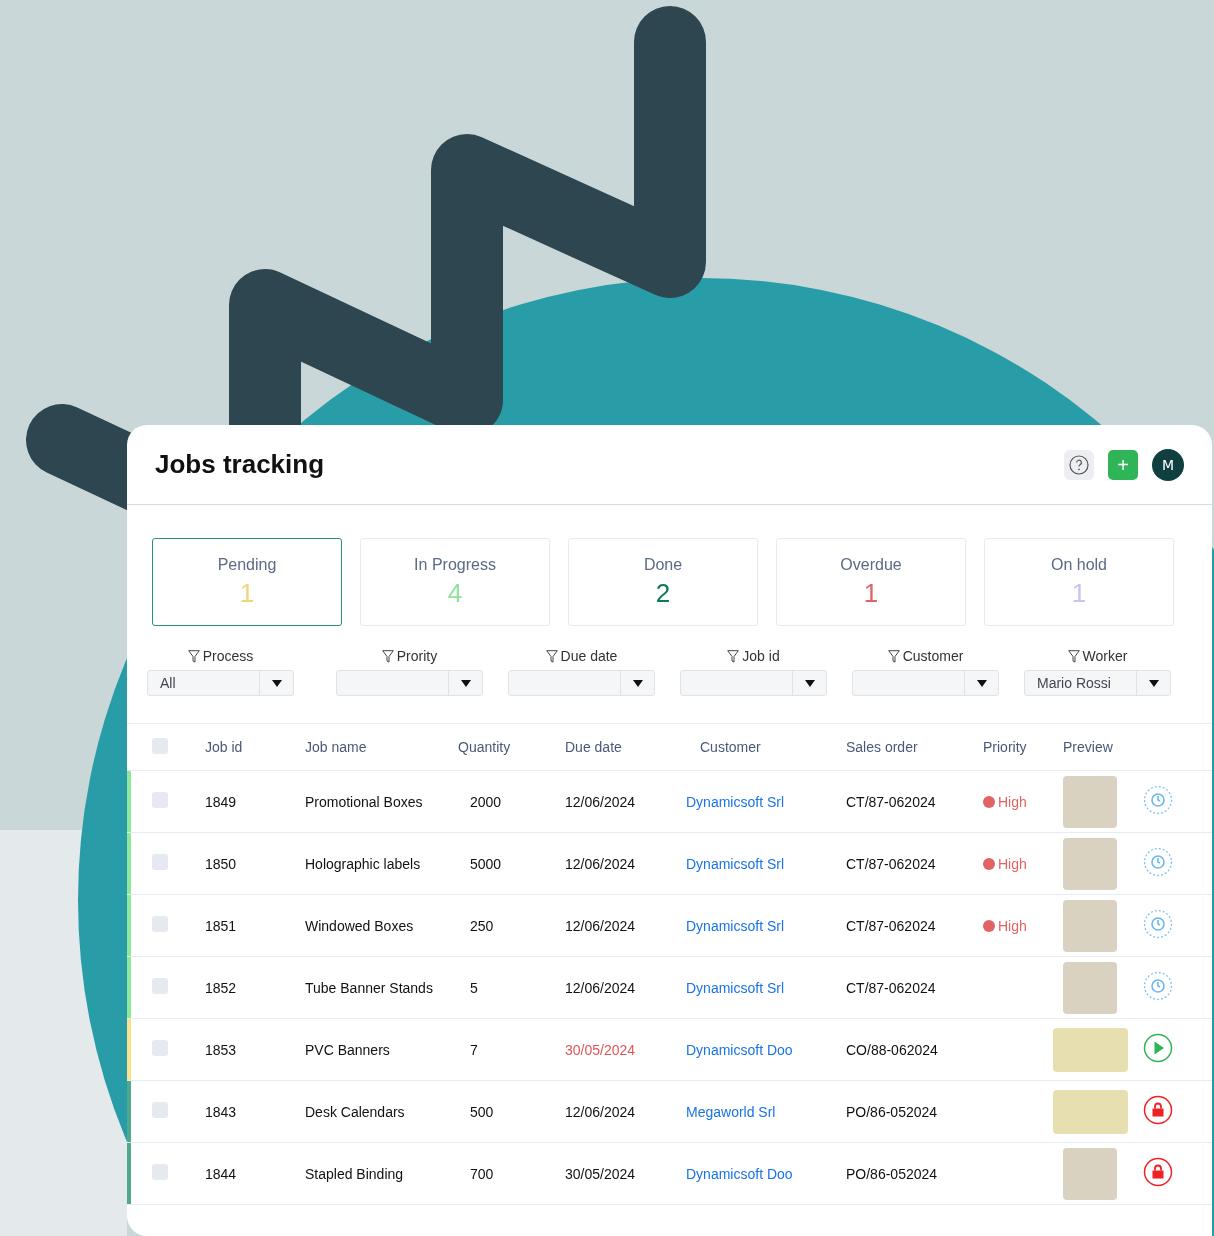  I want to click on filter-label: Prority, so click(417, 656).